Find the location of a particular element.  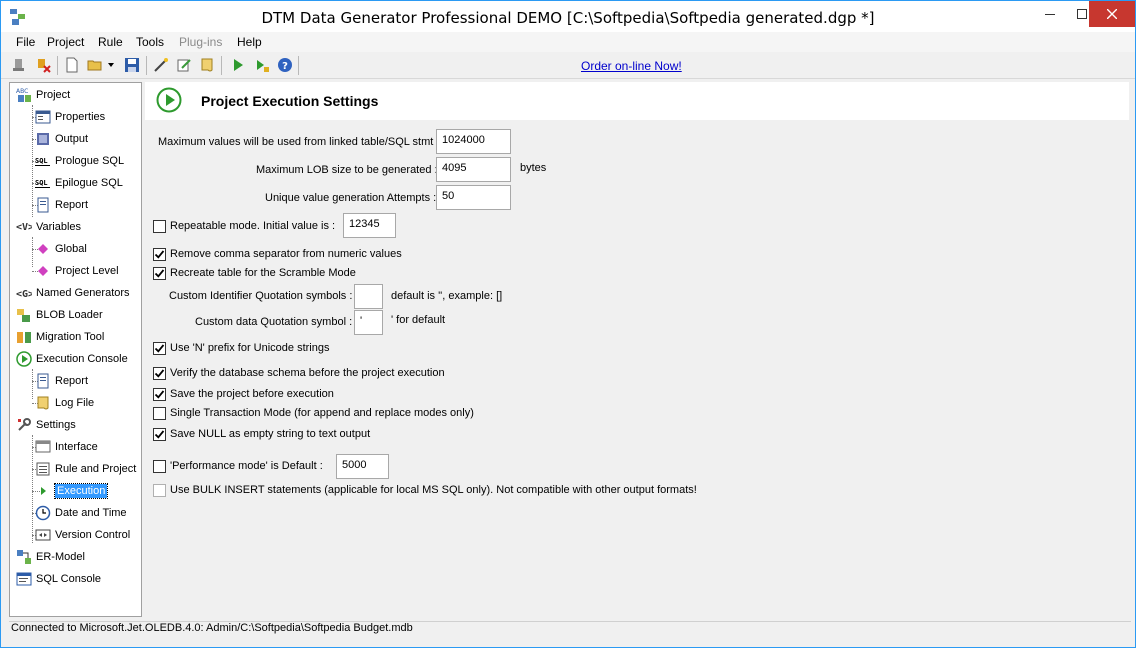

interface-icon is located at coordinates (42, 447).